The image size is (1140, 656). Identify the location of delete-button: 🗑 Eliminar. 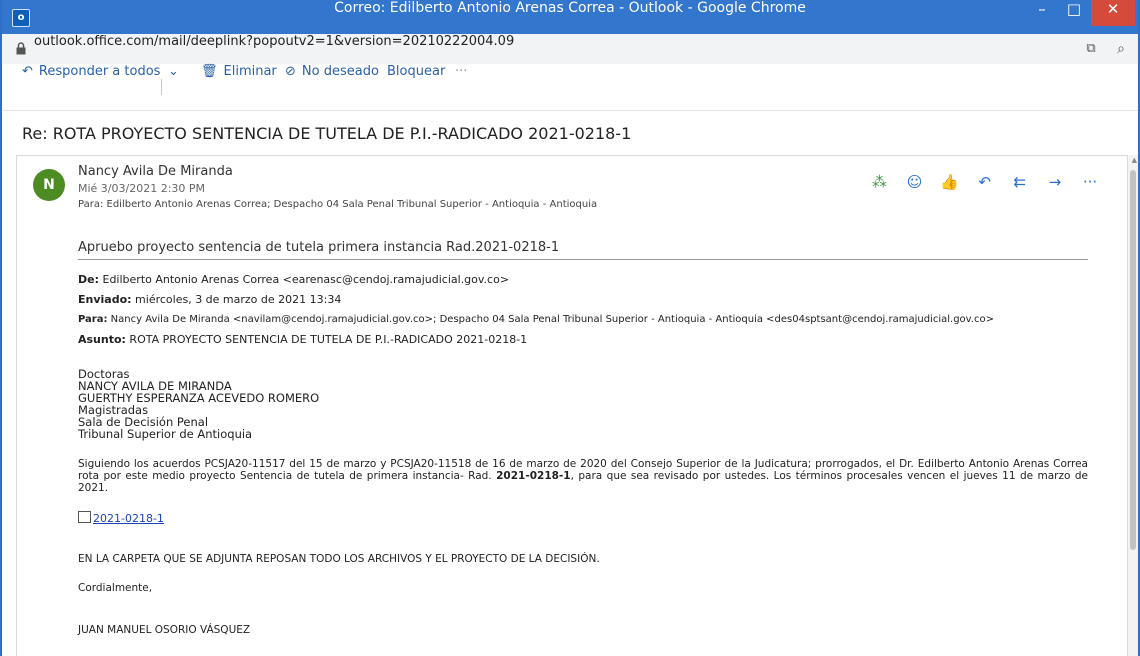
(239, 71).